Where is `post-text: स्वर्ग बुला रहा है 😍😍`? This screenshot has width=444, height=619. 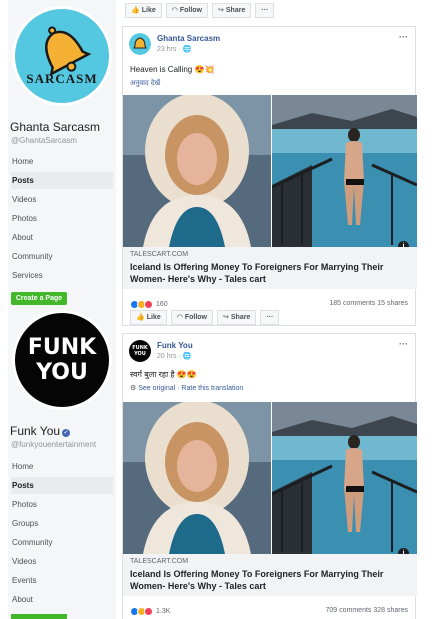 post-text: स्वर्ग बुला रहा है 😍😍 is located at coordinates (163, 374).